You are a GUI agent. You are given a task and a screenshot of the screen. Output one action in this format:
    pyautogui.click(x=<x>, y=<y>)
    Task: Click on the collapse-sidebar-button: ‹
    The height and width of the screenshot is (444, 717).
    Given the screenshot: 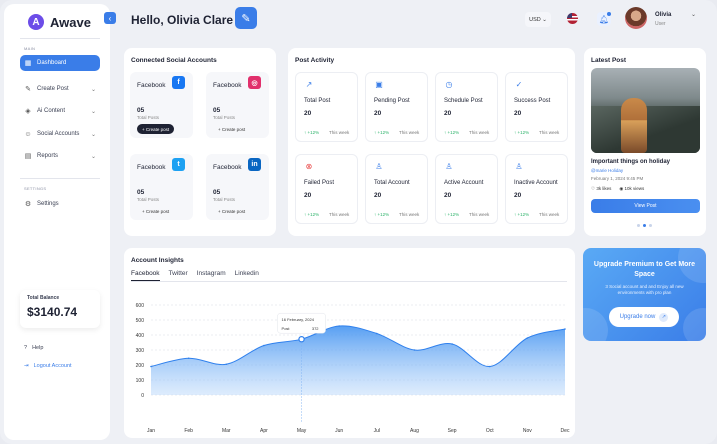 What is the action you would take?
    pyautogui.click(x=110, y=18)
    